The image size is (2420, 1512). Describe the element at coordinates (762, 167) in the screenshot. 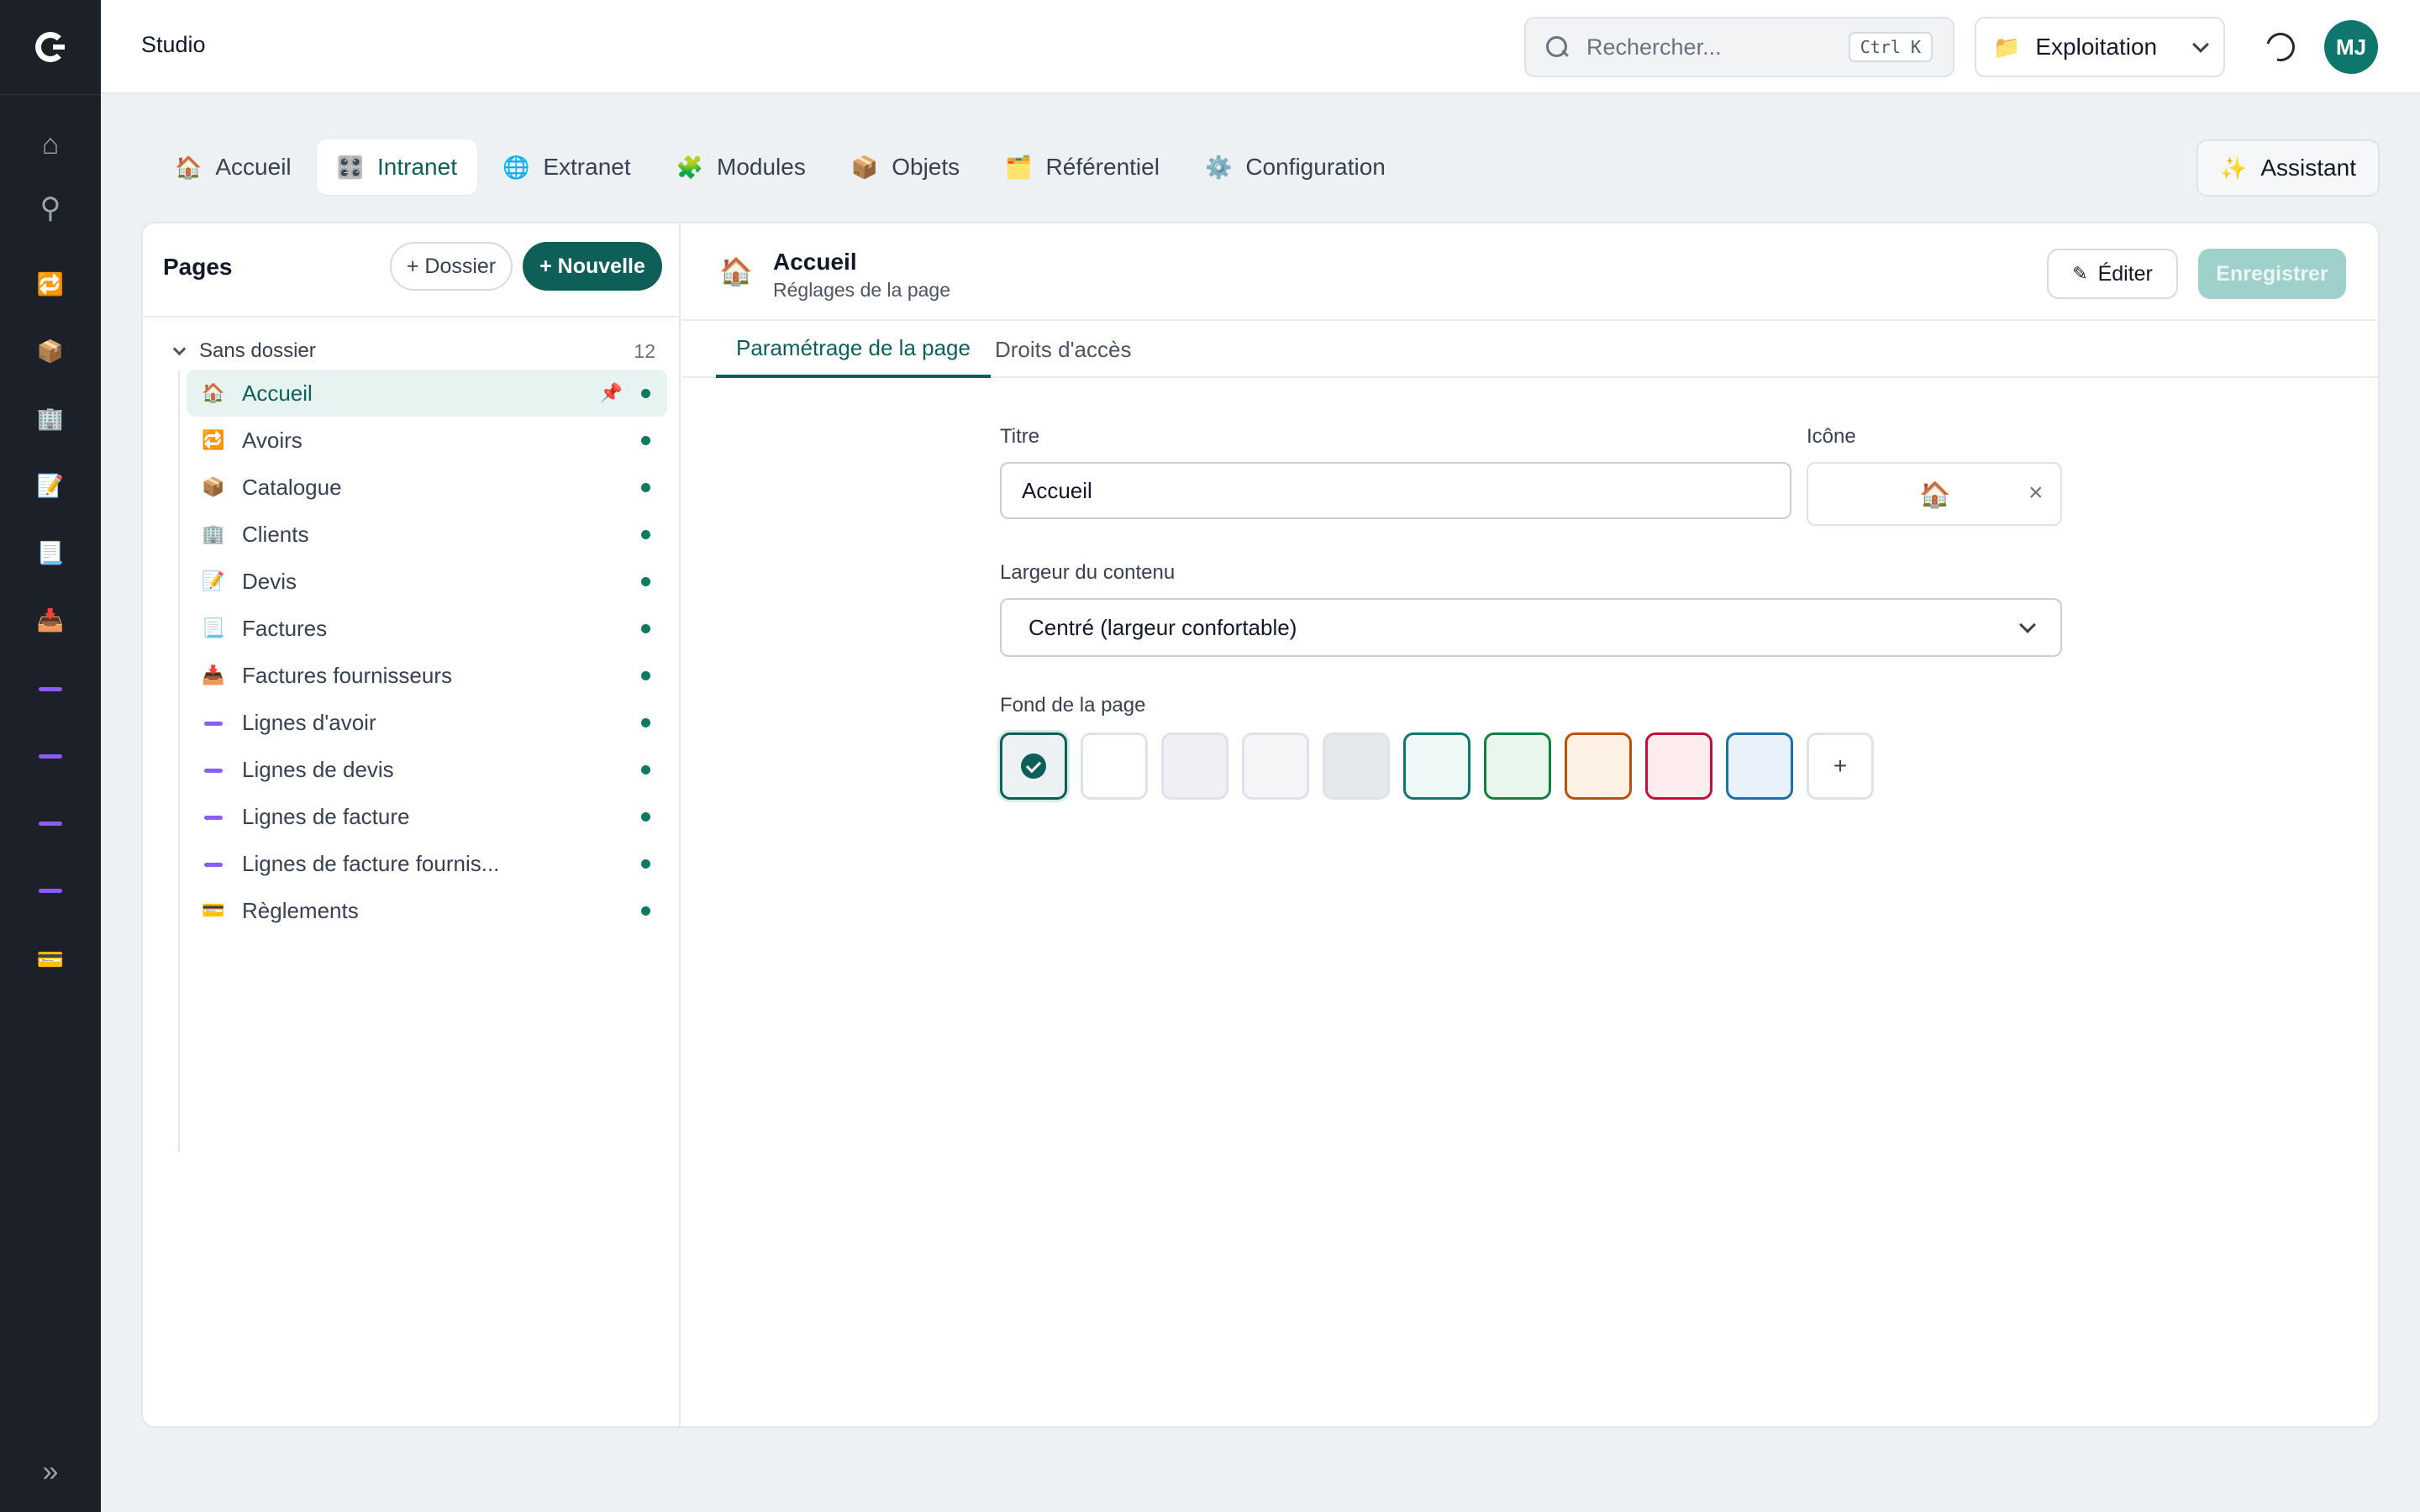

I see `tab-label: Modules` at that location.